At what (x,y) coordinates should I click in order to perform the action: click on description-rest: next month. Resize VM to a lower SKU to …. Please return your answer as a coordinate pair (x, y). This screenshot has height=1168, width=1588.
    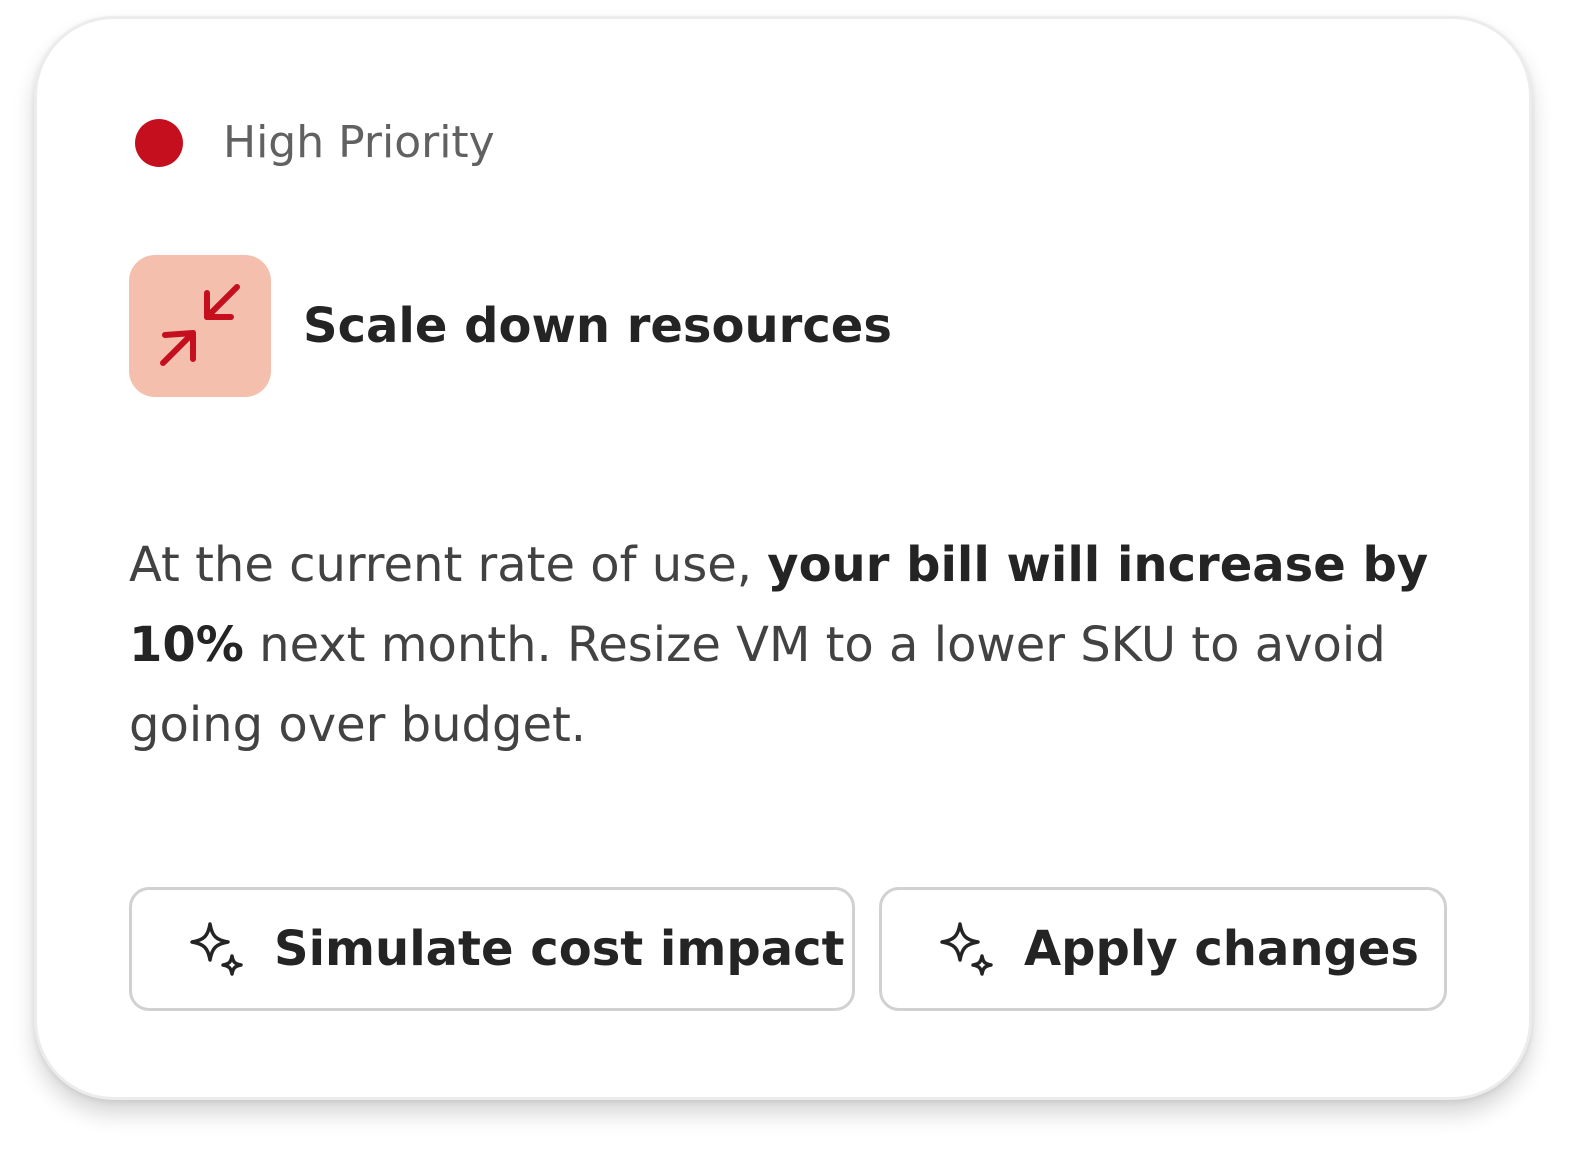
    Looking at the image, I should click on (757, 685).